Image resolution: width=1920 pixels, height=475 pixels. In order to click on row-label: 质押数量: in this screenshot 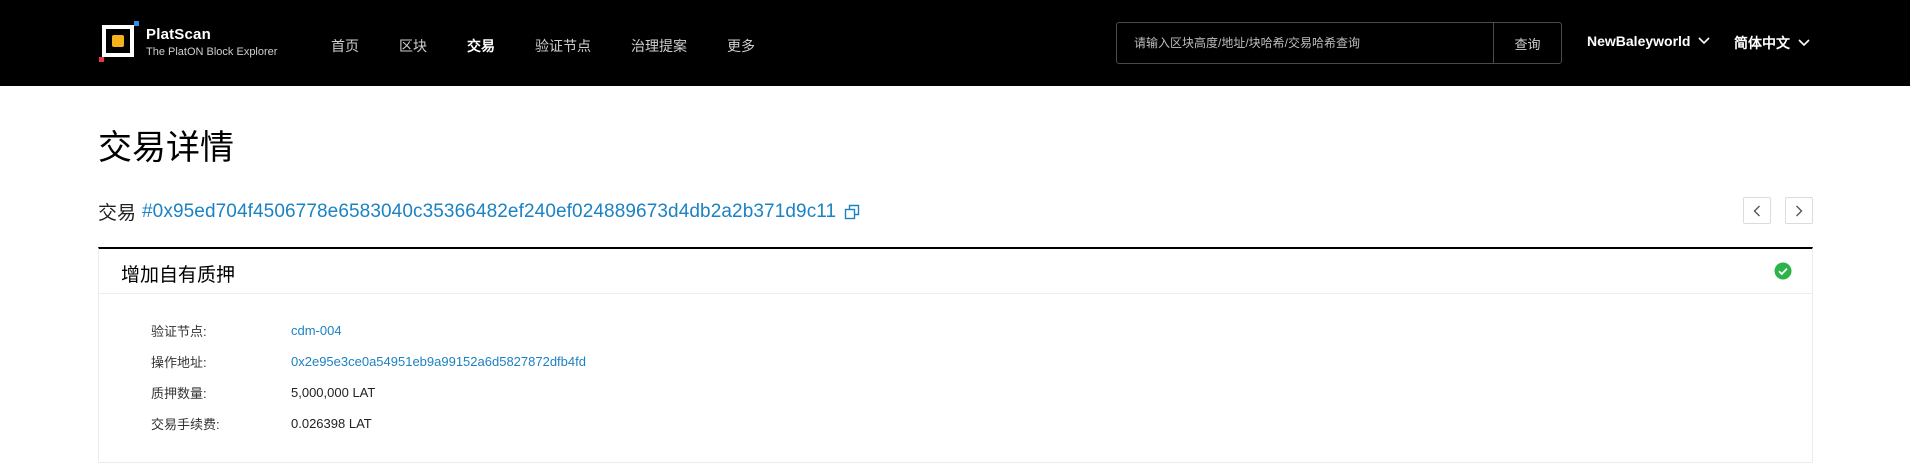, I will do `click(179, 393)`.